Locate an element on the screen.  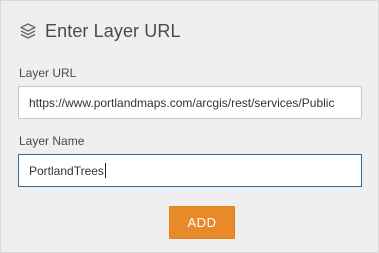
add-button: ADD is located at coordinates (202, 222).